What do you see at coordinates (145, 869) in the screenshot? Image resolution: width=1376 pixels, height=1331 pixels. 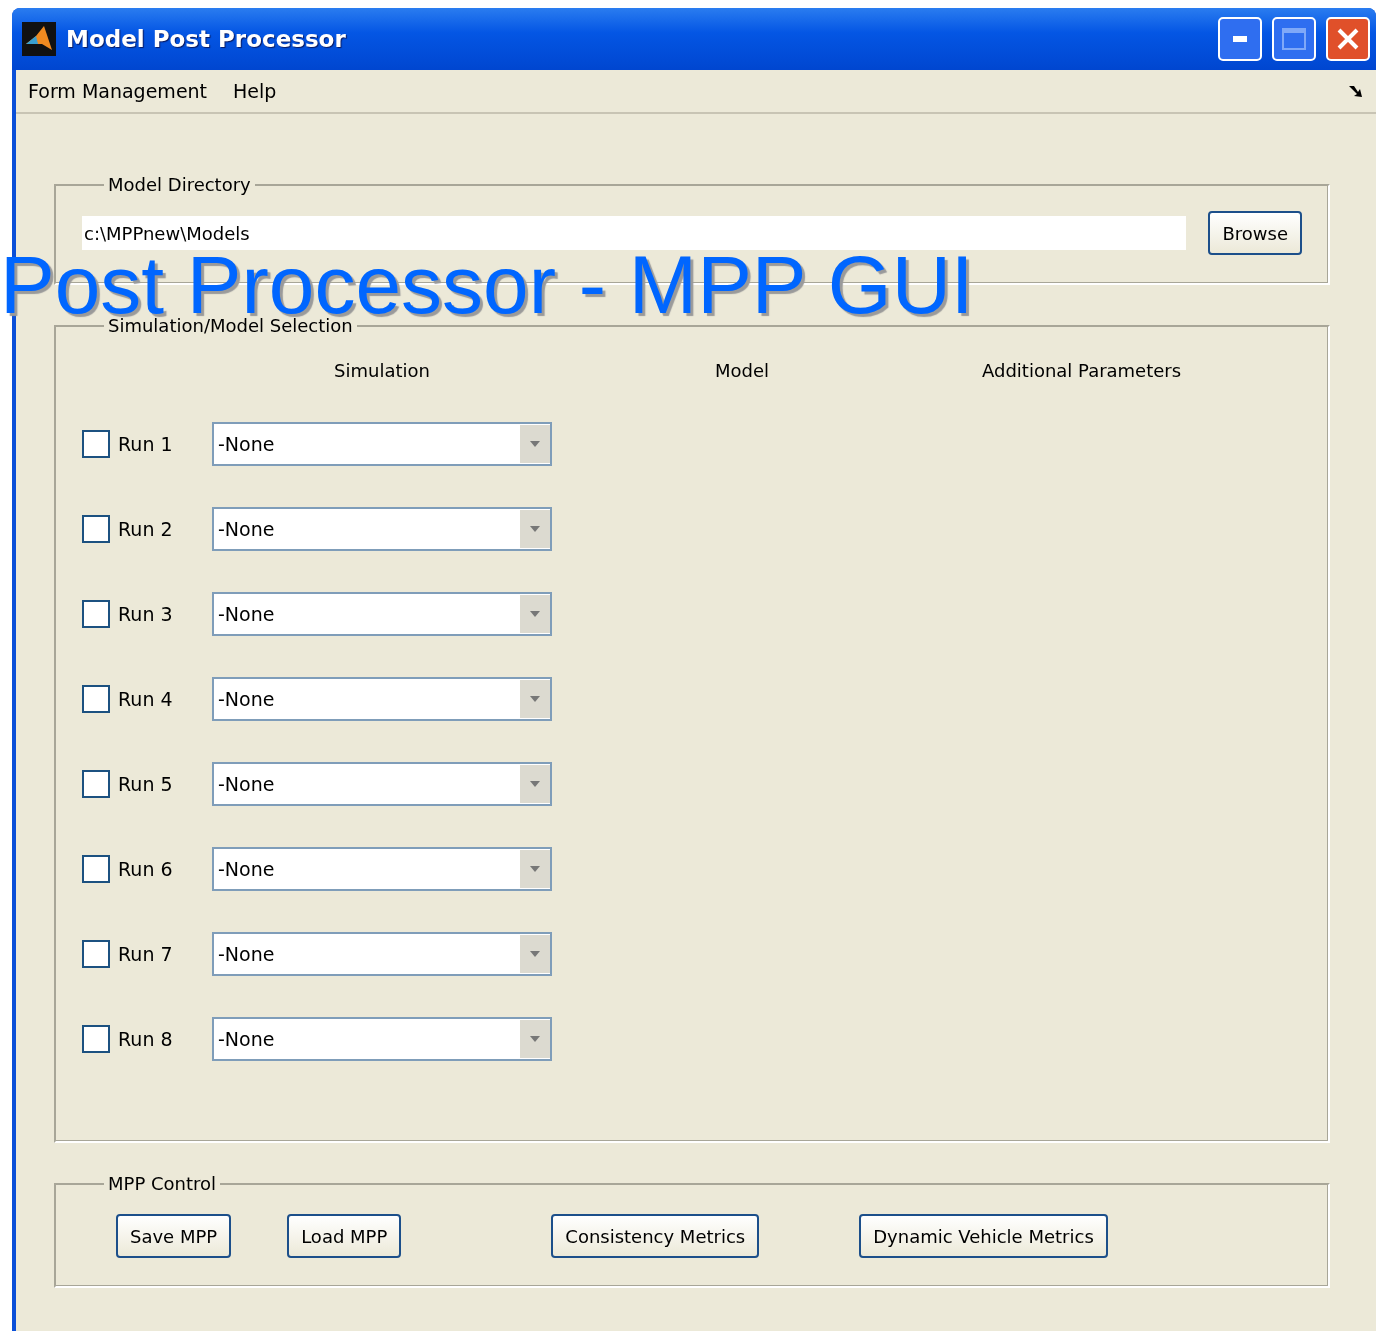 I see `run-label: Run 6` at bounding box center [145, 869].